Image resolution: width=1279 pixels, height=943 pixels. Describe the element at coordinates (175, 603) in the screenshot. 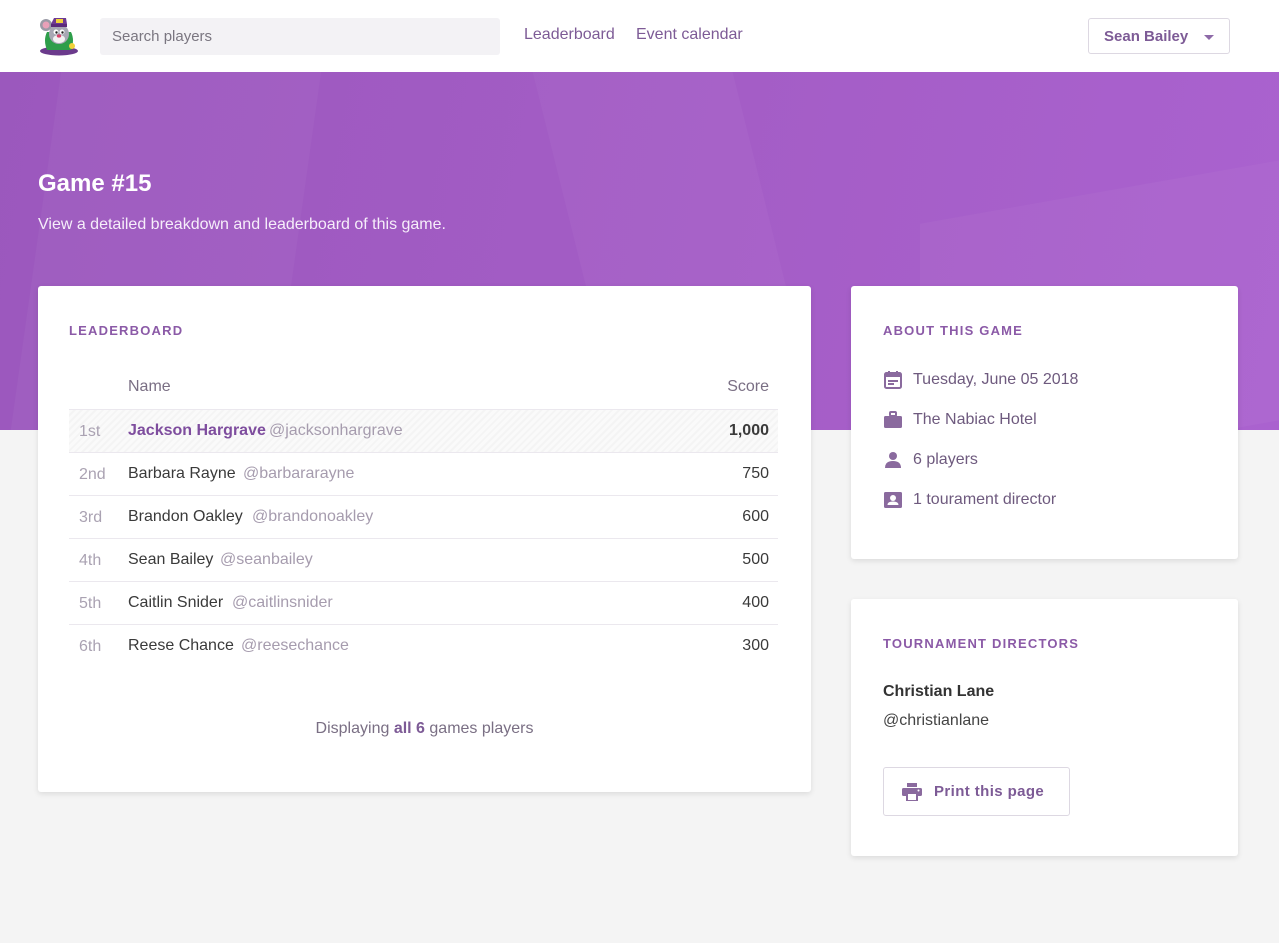

I see `player-name: Caitlin Snider` at that location.